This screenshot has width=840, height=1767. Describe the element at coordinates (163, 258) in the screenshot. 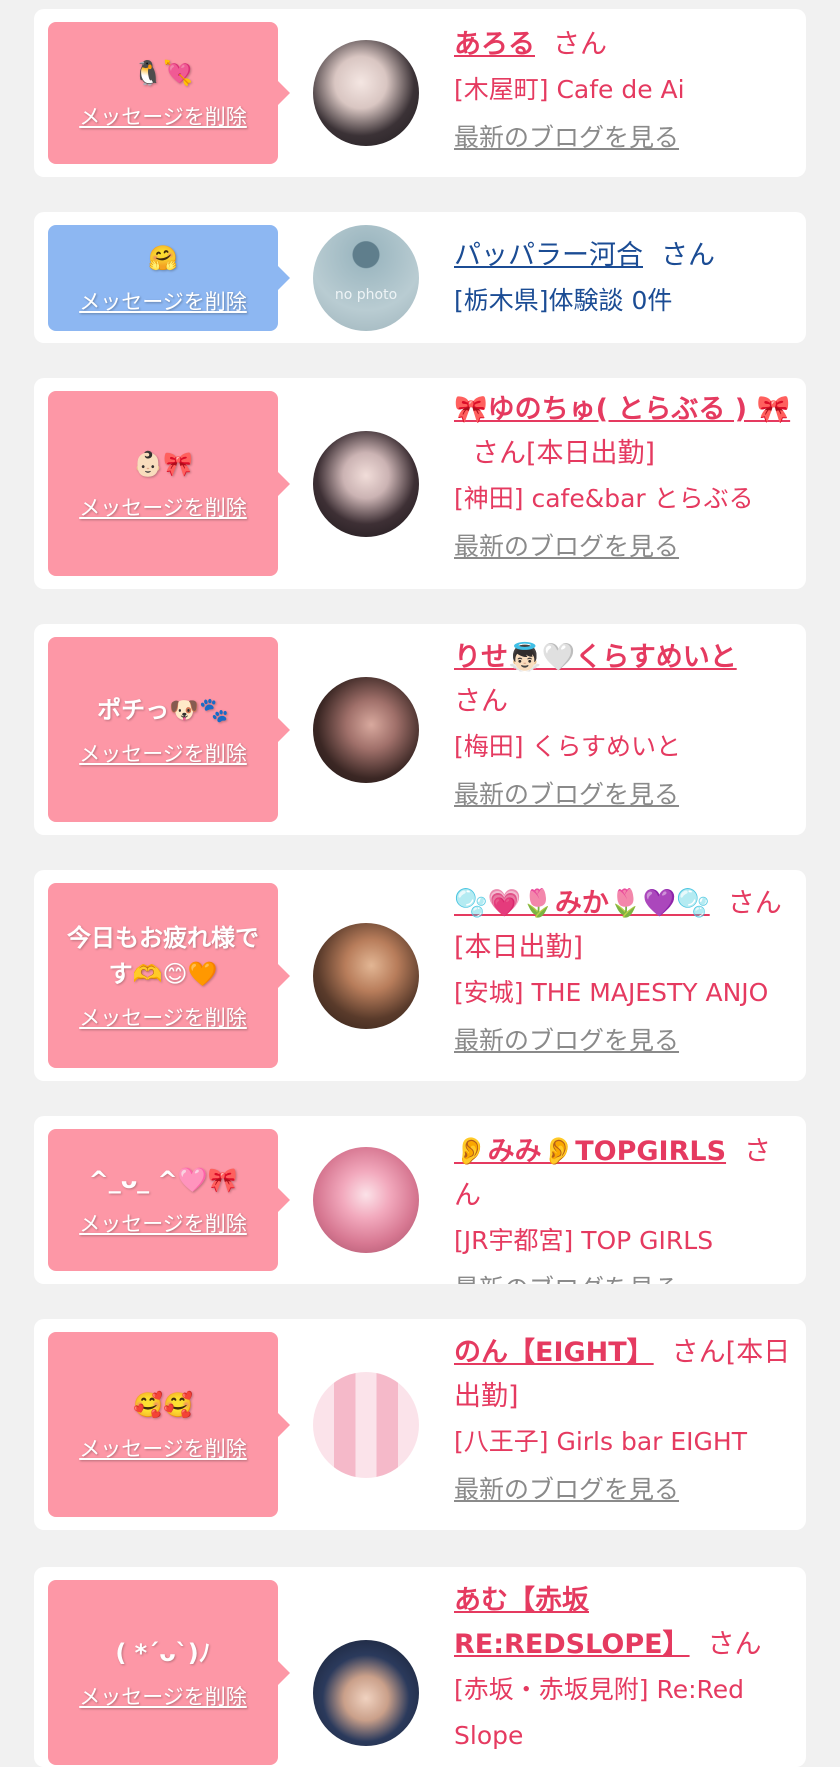

I see `message-text: 🤗` at that location.